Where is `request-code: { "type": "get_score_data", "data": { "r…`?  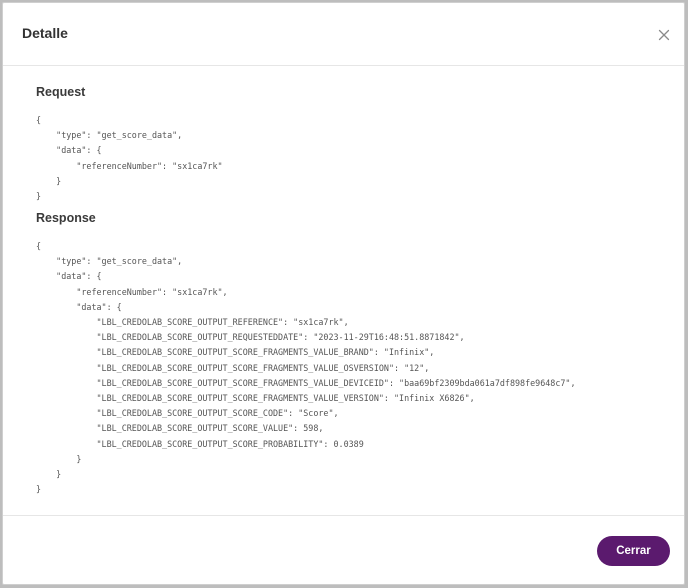 request-code: { "type": "get_score_data", "data": { "r… is located at coordinates (129, 158).